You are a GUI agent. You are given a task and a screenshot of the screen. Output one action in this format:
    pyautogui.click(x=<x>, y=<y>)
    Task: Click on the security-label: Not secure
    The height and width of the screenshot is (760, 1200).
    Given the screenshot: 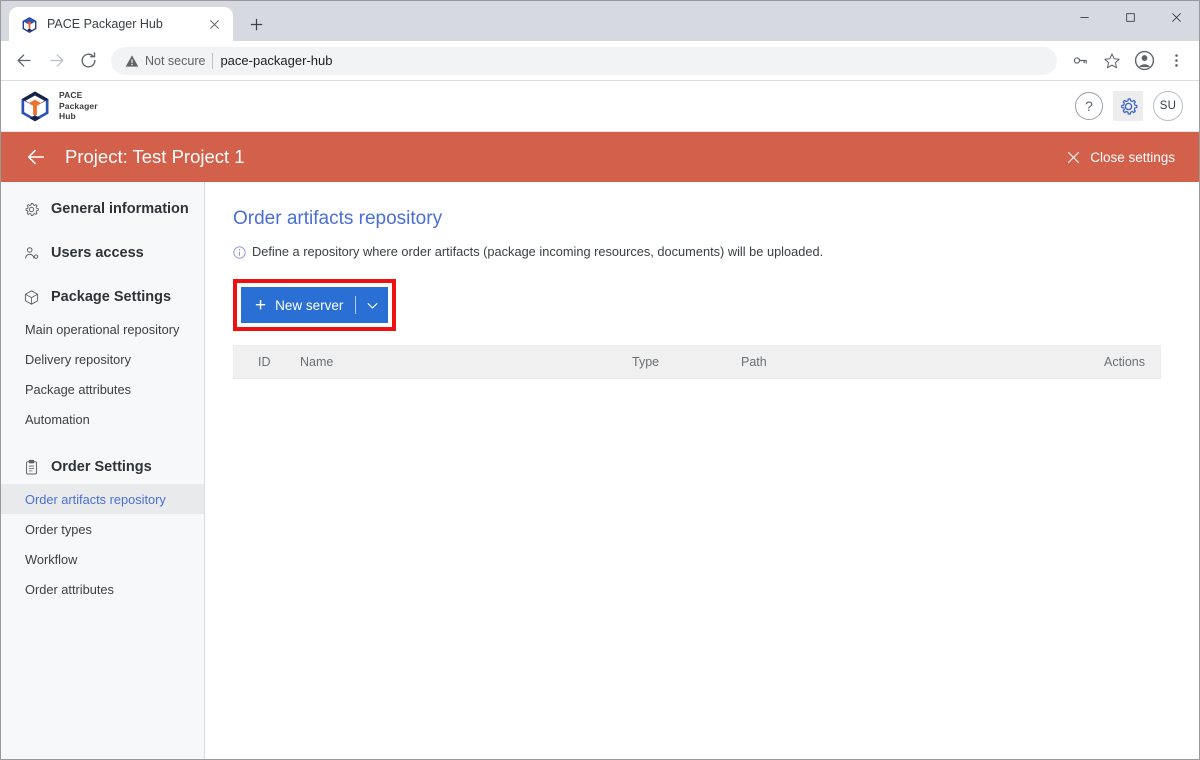 What is the action you would take?
    pyautogui.click(x=175, y=60)
    